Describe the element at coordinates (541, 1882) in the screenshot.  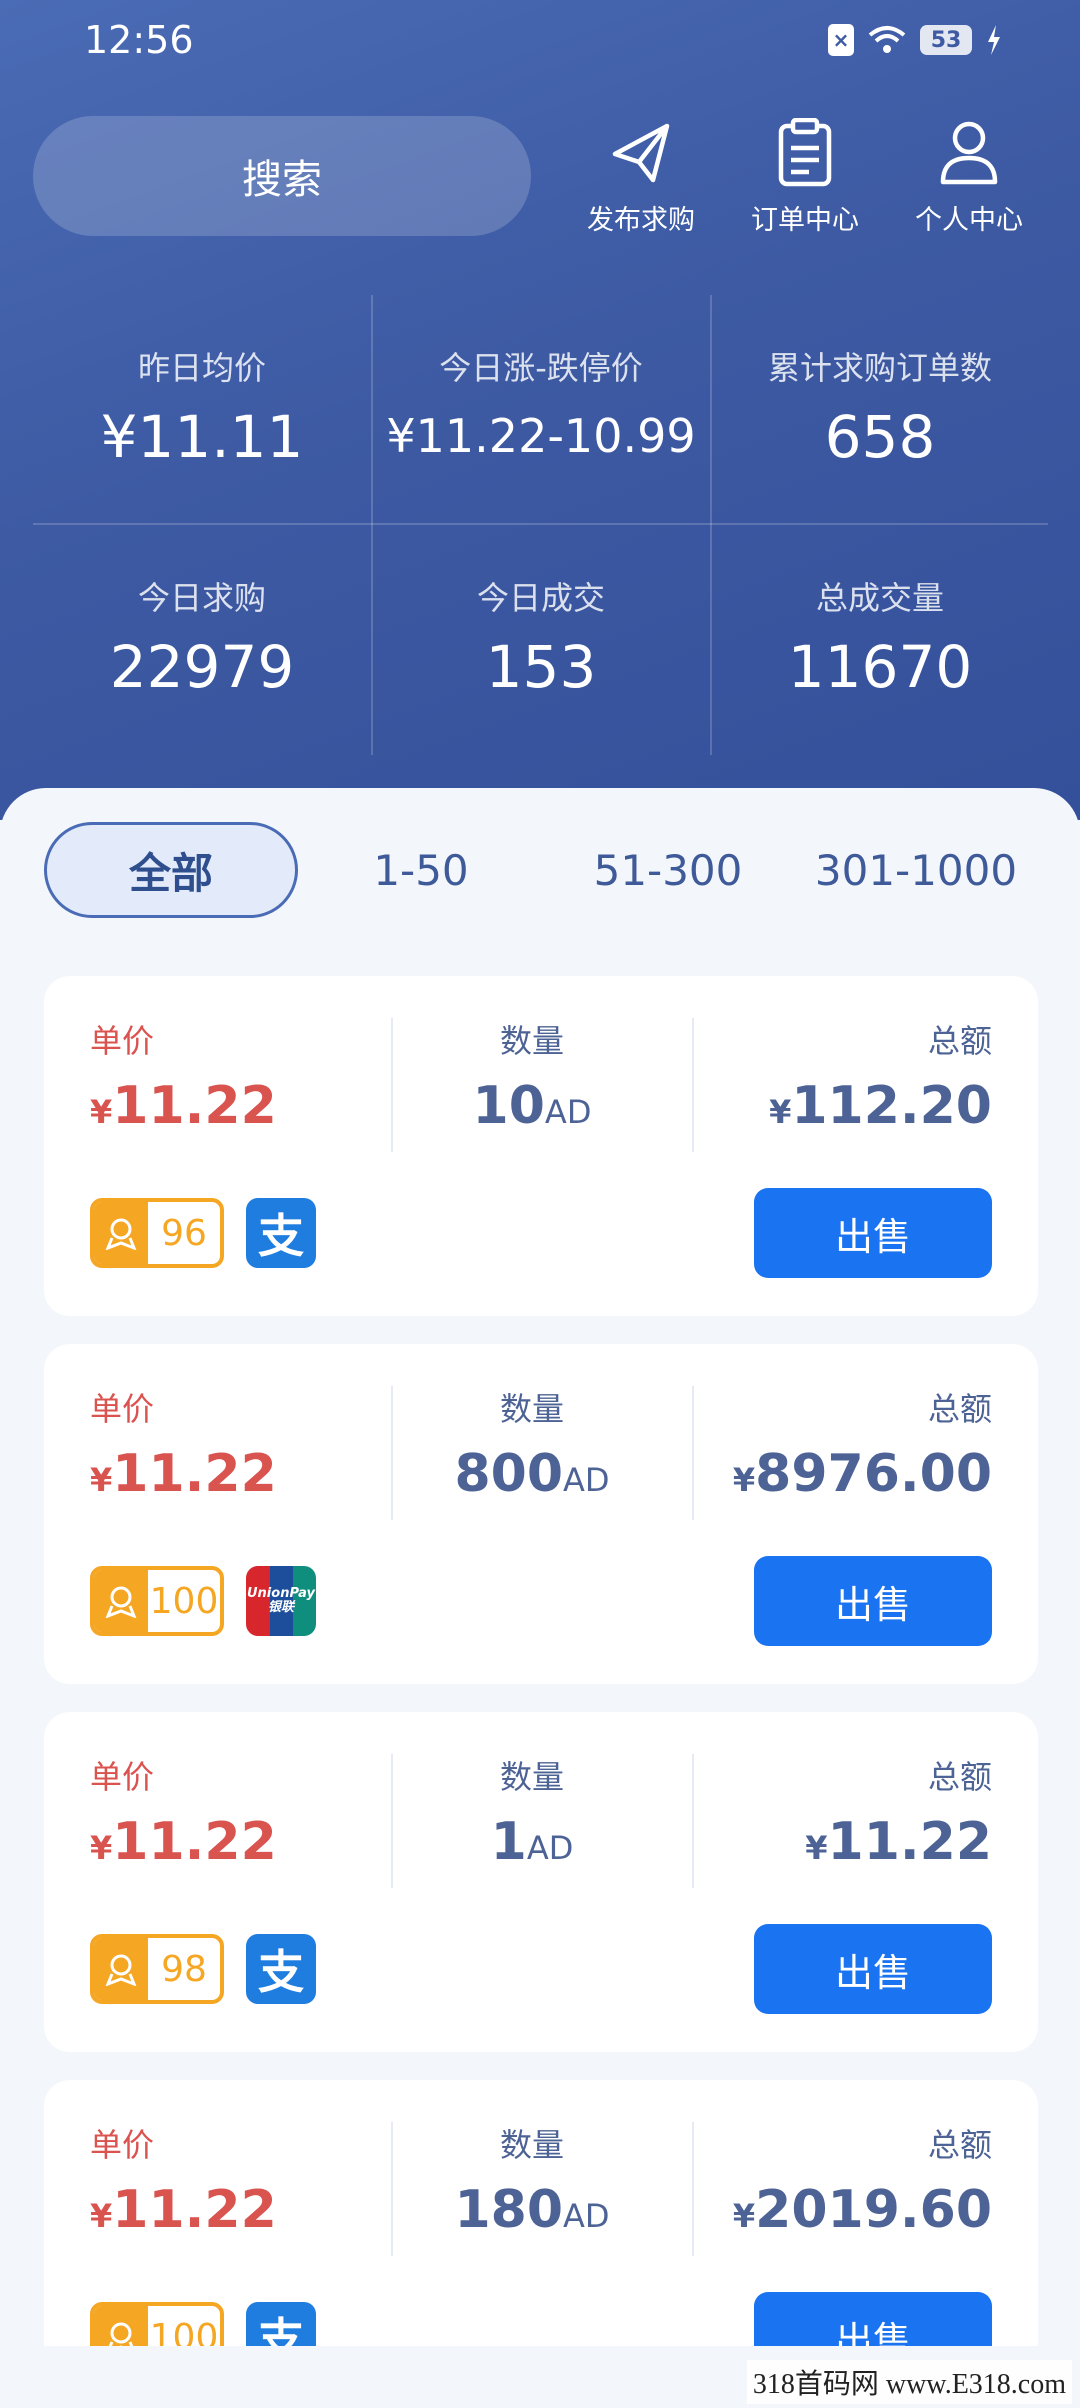
I see `order-card: 单价 ¥11.22 数量 1AD 总额 ¥11.22 98 支 出售` at that location.